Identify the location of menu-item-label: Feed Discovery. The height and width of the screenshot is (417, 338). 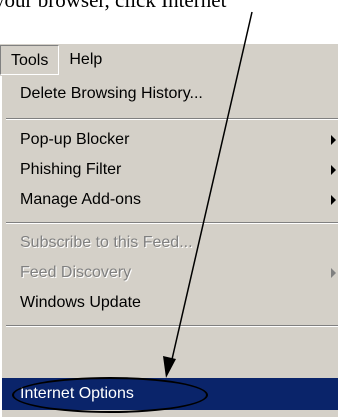
(76, 272).